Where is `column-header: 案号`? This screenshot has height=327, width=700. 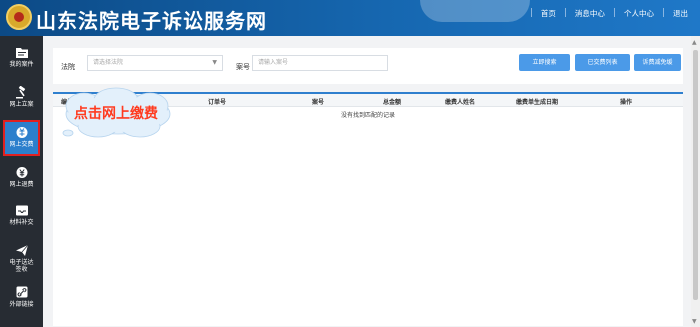
column-header: 案号 is located at coordinates (318, 102).